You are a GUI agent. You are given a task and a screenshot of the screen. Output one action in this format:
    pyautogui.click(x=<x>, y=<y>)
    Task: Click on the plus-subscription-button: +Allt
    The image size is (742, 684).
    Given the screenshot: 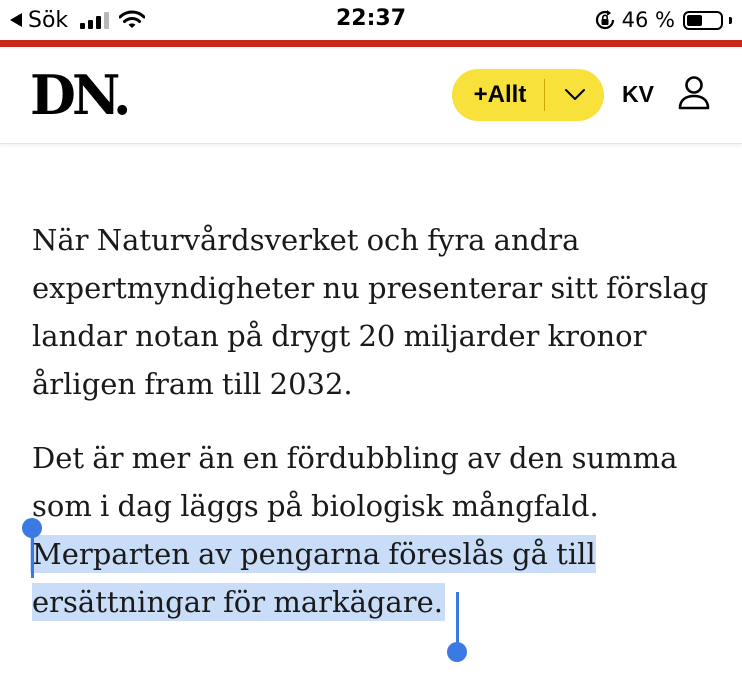 What is the action you would take?
    pyautogui.click(x=528, y=95)
    